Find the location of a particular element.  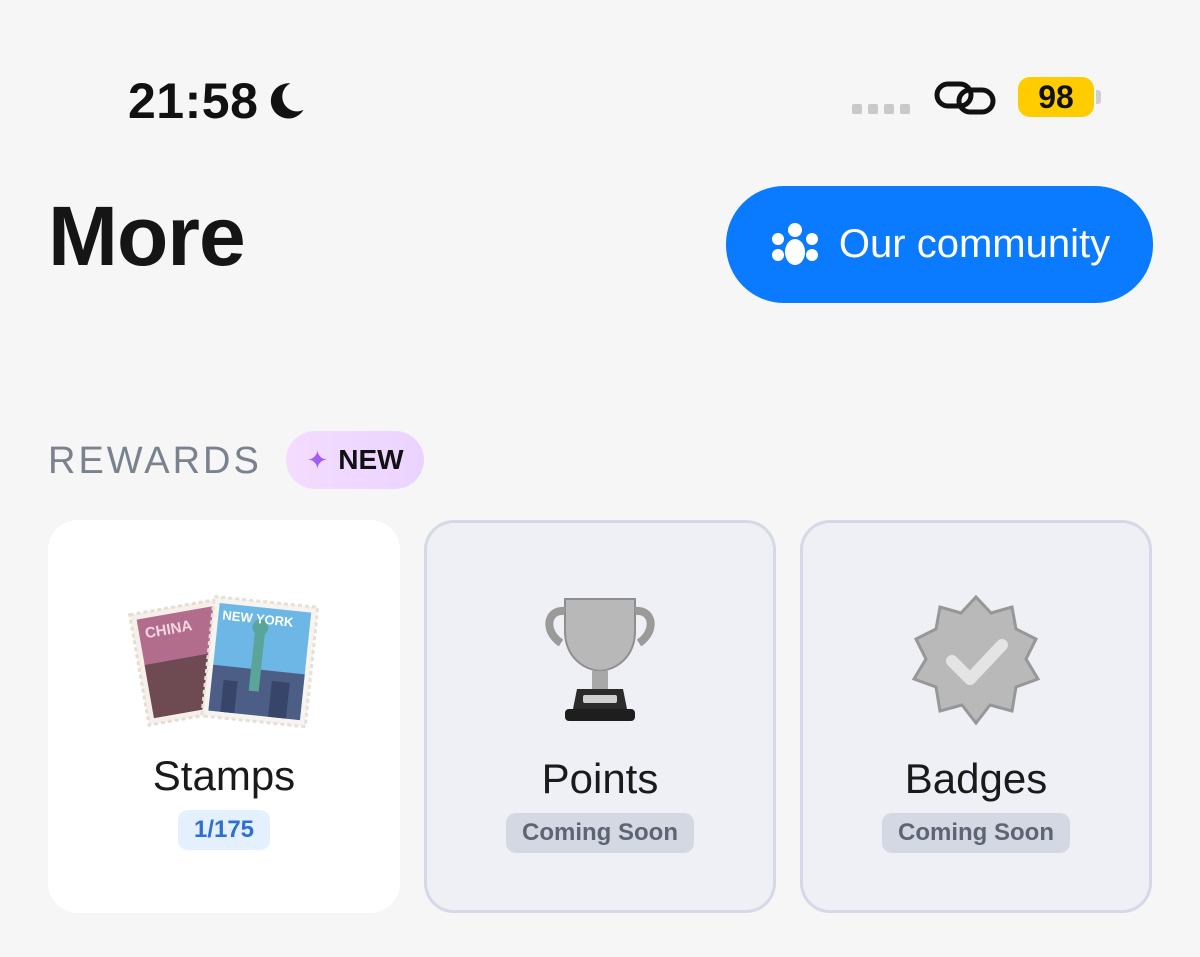

rewards-card-points: Points Coming Soon is located at coordinates (600, 716).